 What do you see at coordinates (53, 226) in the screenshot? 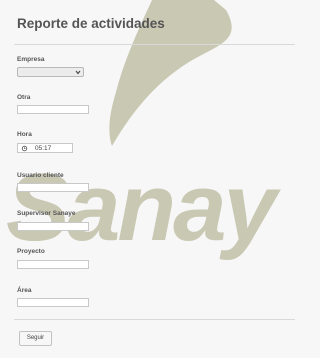
I see `supervisor-input` at bounding box center [53, 226].